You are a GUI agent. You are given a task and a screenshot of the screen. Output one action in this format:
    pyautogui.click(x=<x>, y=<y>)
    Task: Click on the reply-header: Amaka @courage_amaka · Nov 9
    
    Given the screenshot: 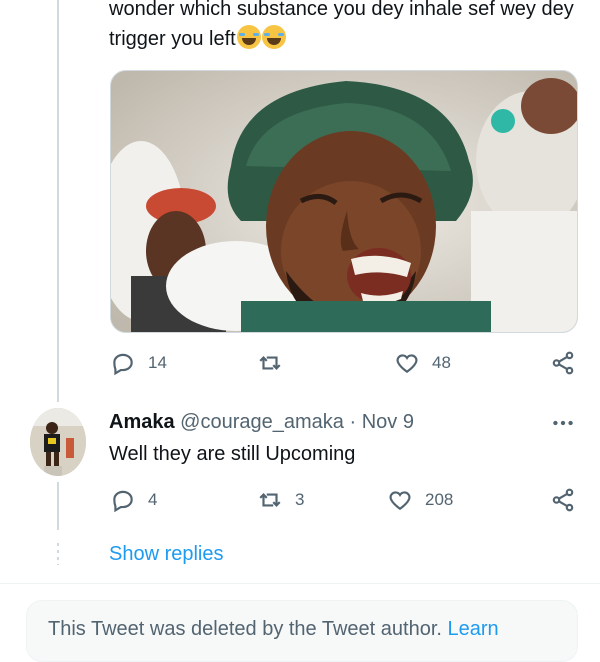 What is the action you would take?
    pyautogui.click(x=261, y=422)
    